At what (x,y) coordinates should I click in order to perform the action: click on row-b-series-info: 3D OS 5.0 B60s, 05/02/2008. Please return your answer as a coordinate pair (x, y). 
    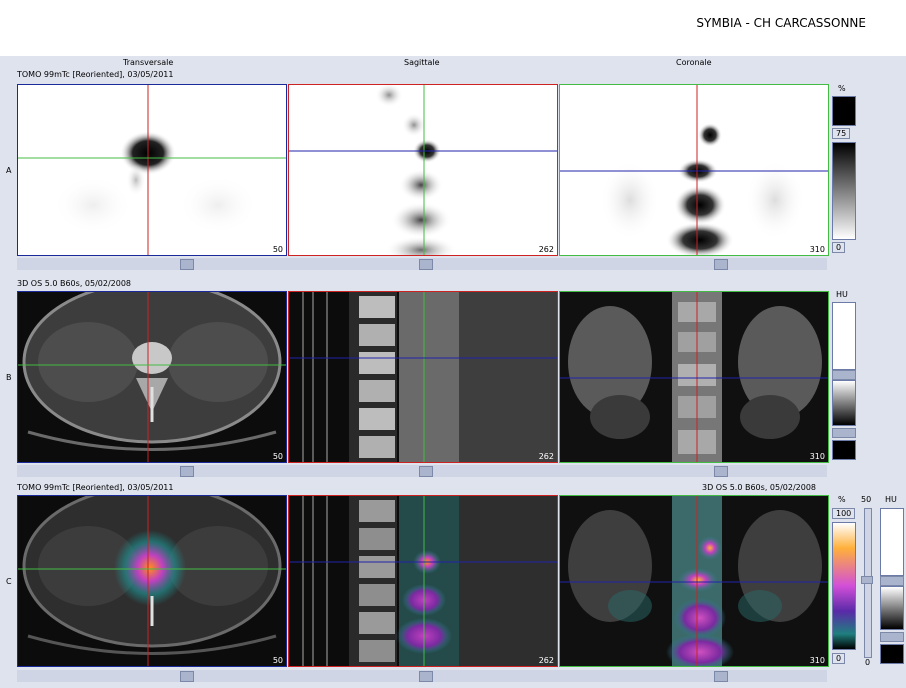
    Looking at the image, I should click on (74, 283).